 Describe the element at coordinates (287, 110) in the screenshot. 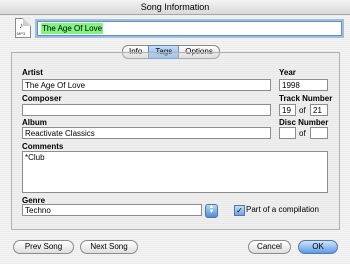

I see `track-number-field: 19` at that location.